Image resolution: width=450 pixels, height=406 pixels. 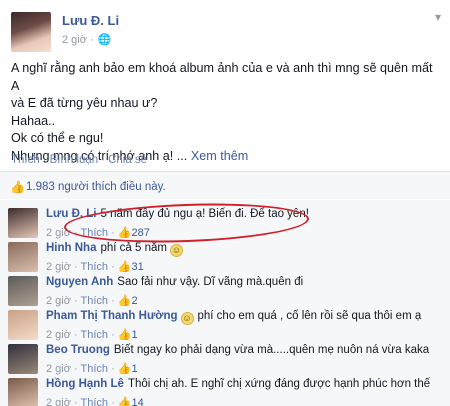 I want to click on comment-like-count: 2, so click(x=135, y=301).